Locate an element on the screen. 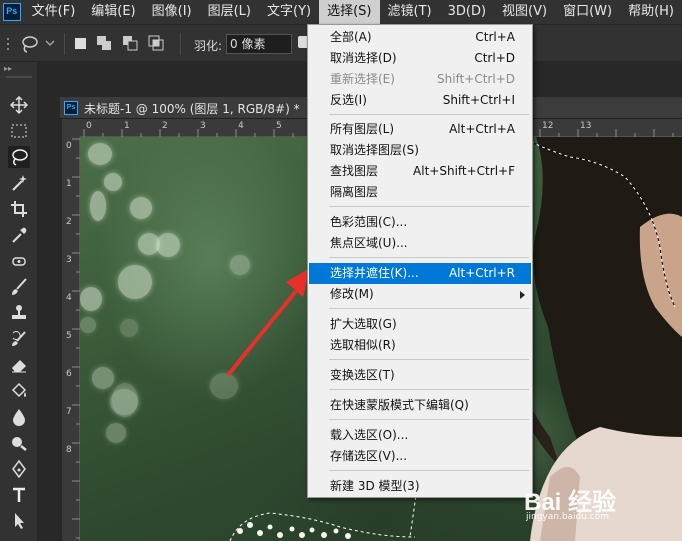 This screenshot has height=541, width=682. menu-item-all-layers: 所有图层(L) Alt+Ctrl+A is located at coordinates (420, 129).